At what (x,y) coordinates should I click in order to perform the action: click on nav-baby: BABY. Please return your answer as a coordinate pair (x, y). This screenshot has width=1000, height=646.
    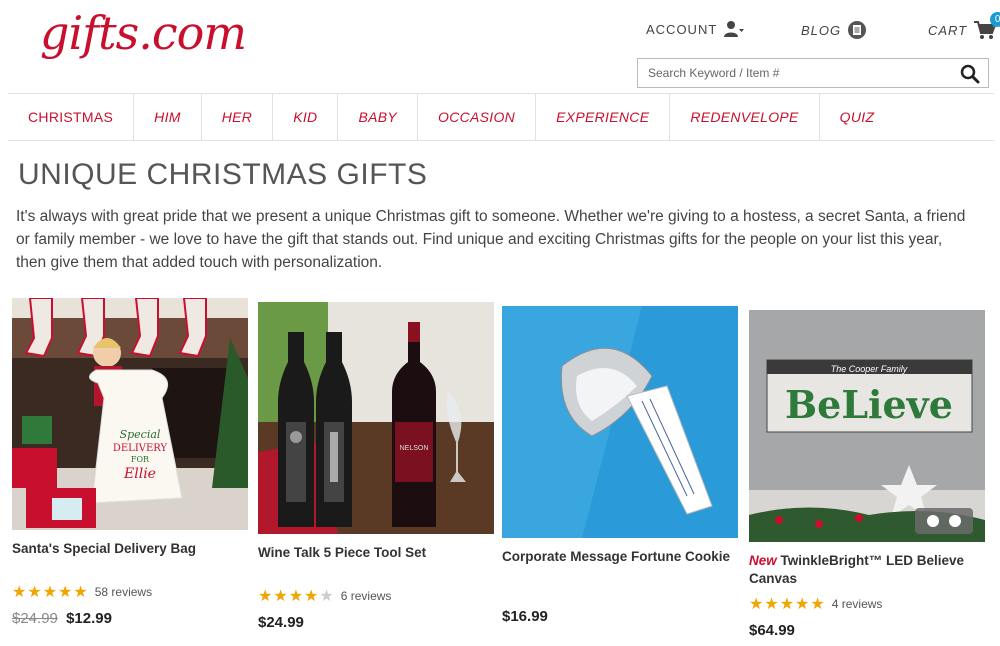
    Looking at the image, I should click on (378, 117).